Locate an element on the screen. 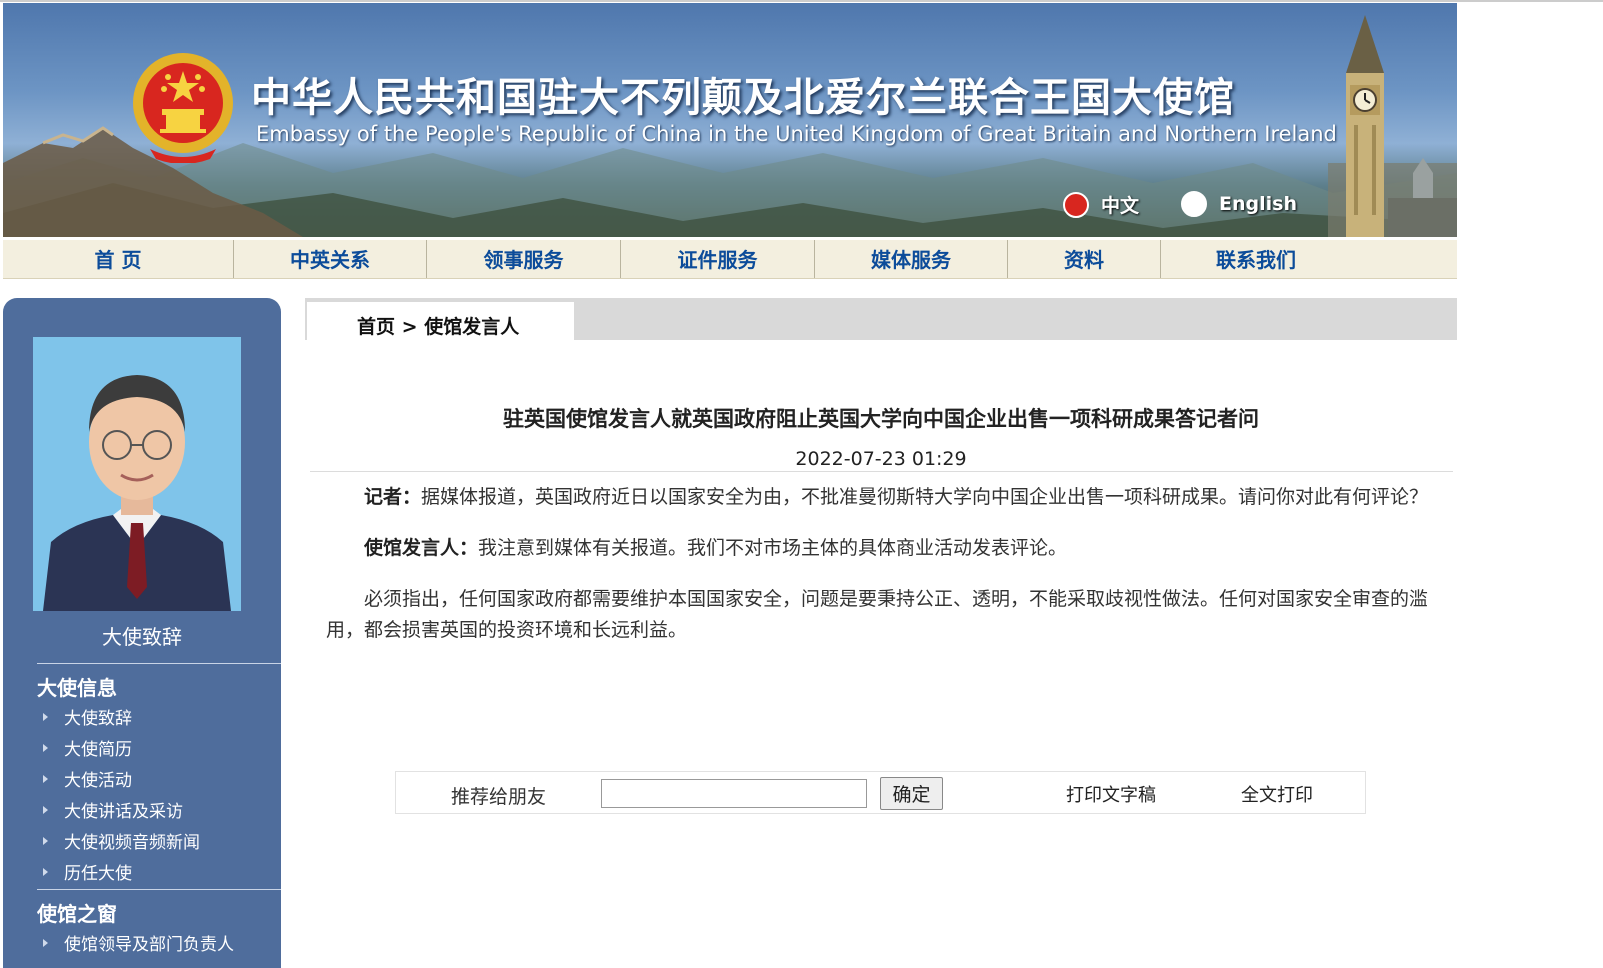 The height and width of the screenshot is (968, 1603). nav-china-uk-relations: 中英关系 is located at coordinates (330, 259).